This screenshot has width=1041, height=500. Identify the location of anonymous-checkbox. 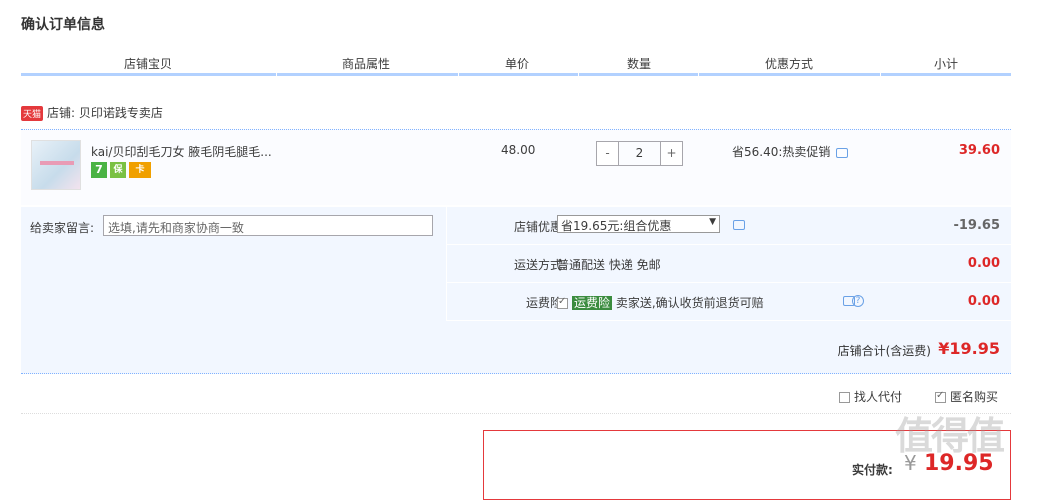
(940, 396).